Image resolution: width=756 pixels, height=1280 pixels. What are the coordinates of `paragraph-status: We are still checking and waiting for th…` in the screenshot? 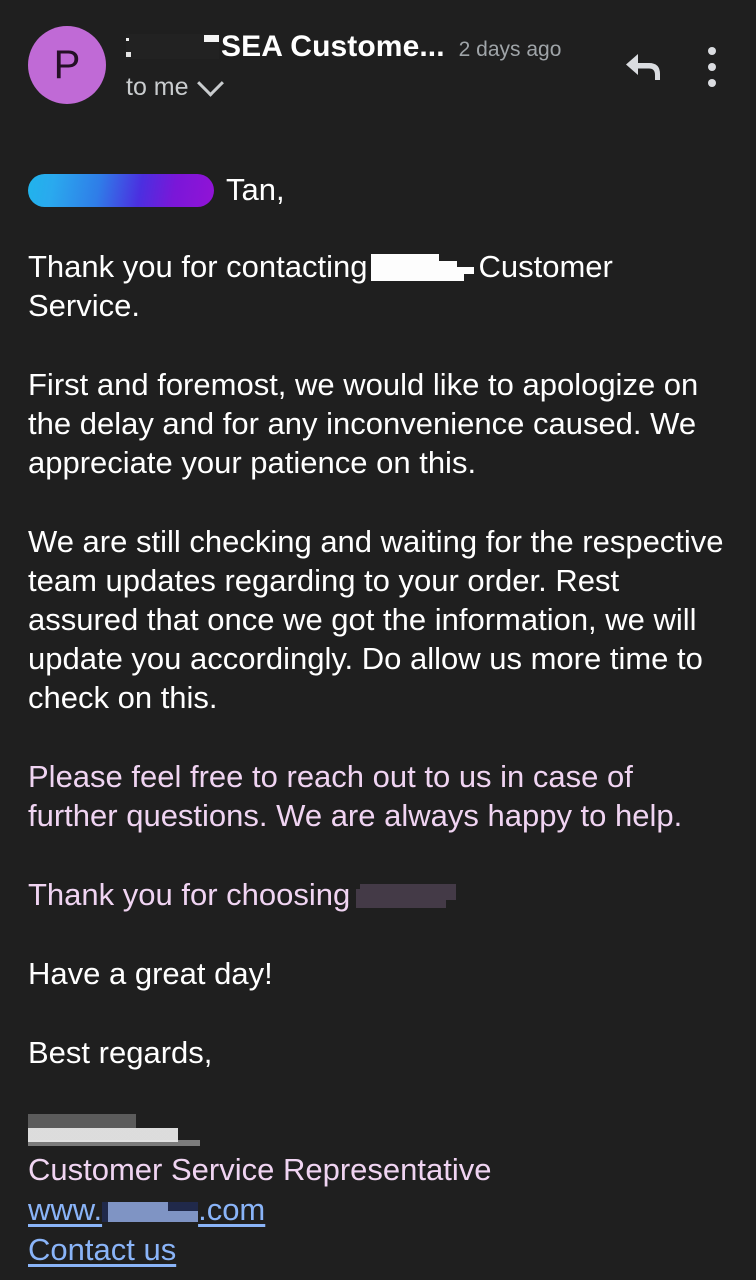 It's located at (376, 619).